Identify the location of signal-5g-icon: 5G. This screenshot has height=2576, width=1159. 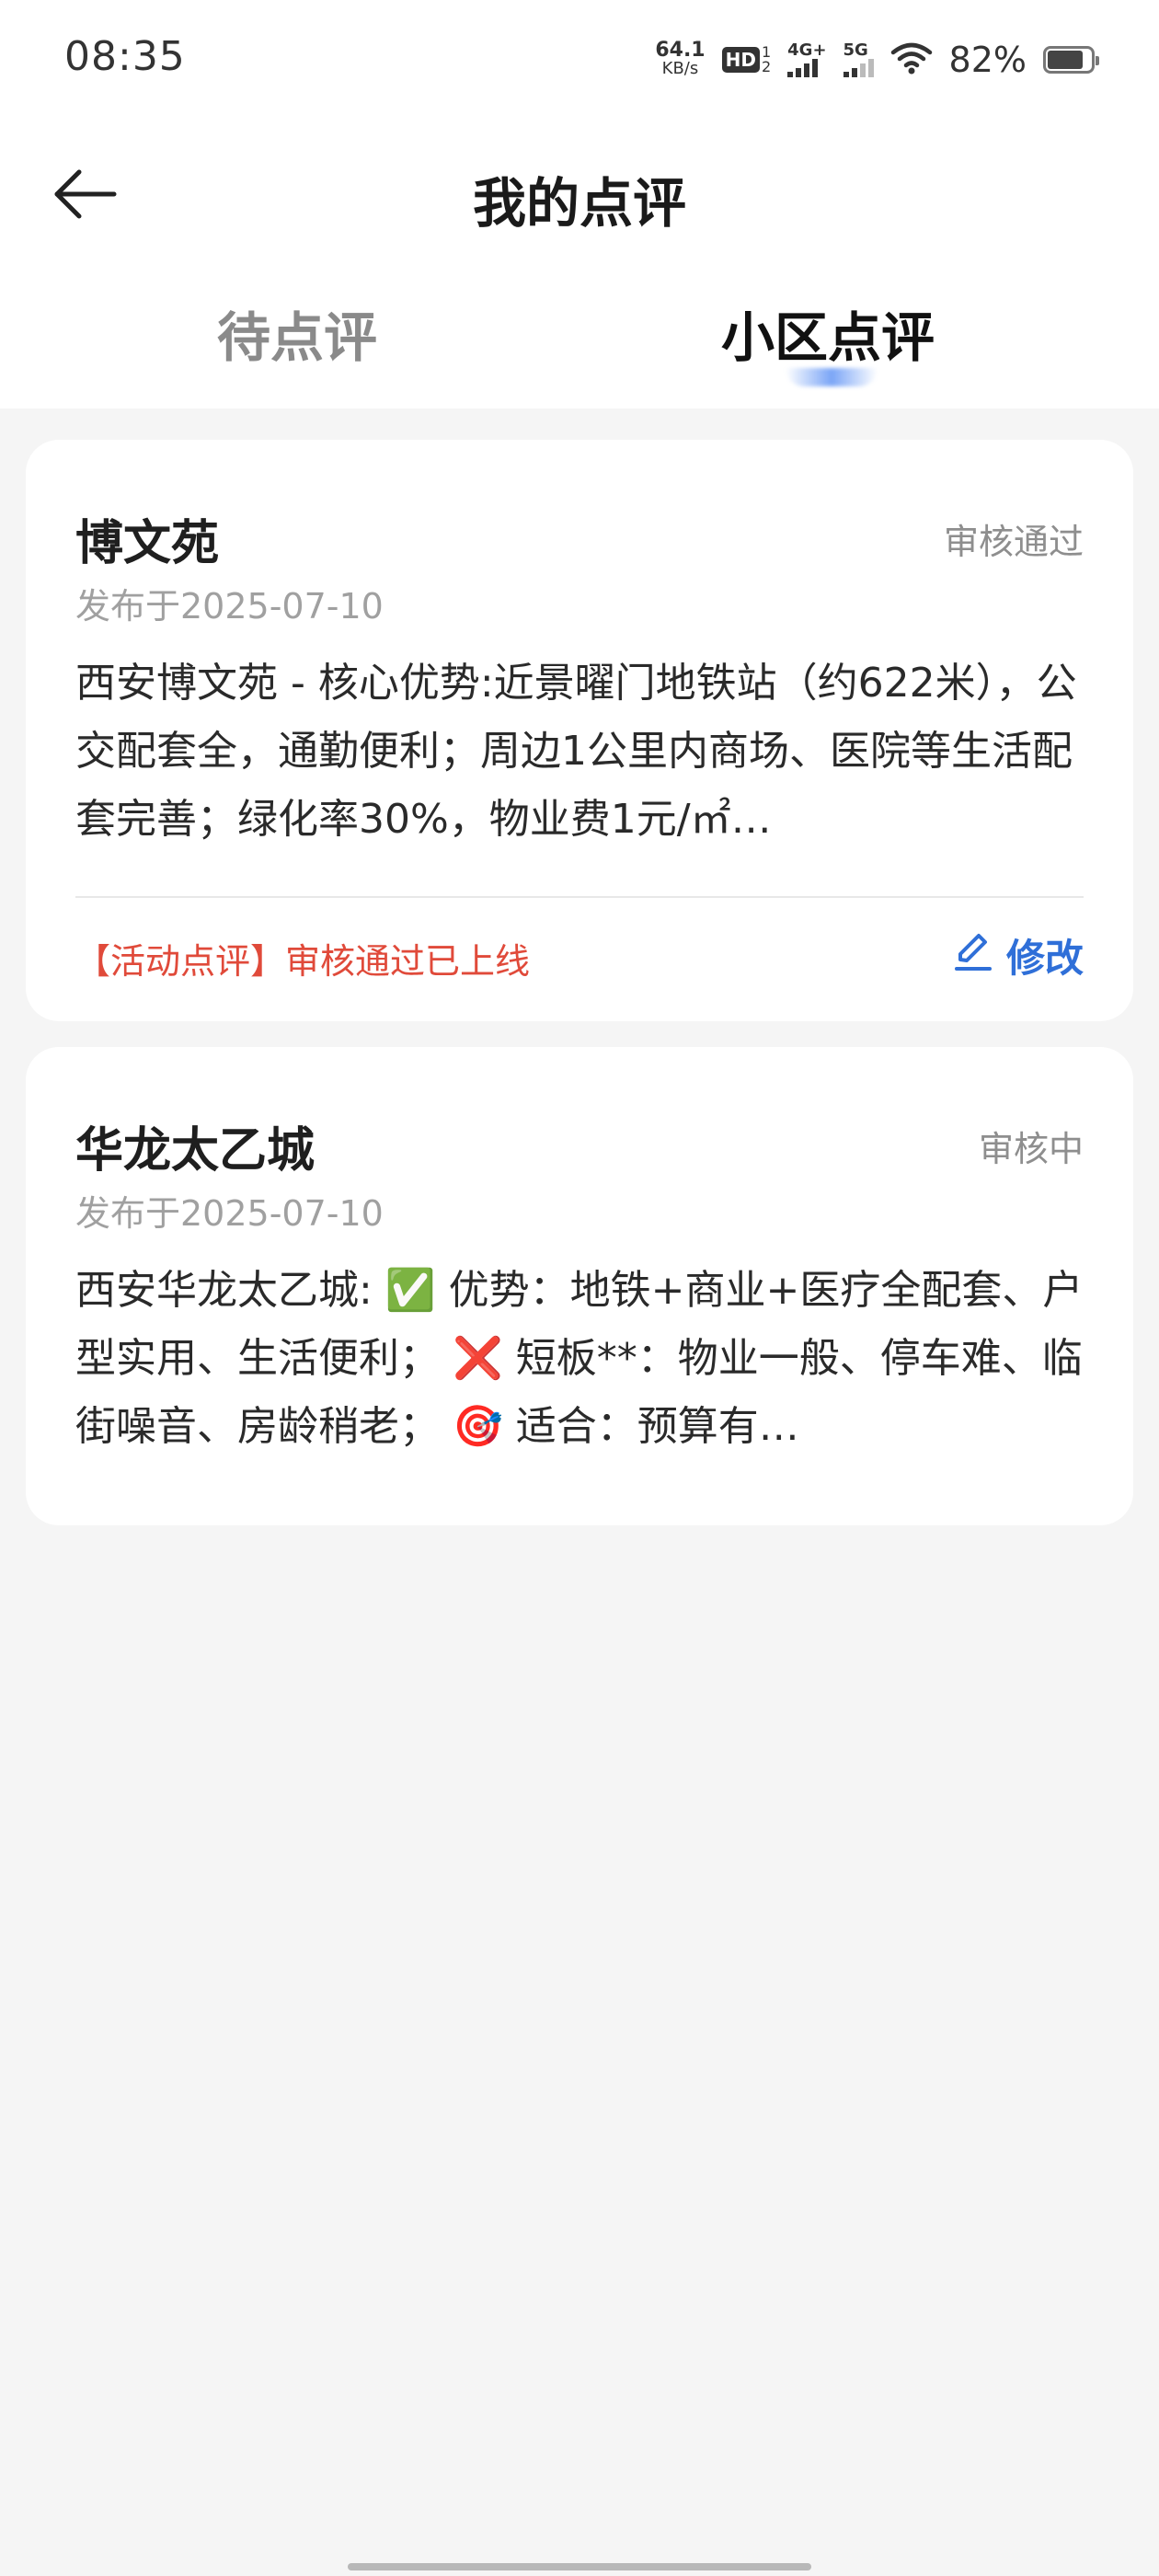
(858, 59).